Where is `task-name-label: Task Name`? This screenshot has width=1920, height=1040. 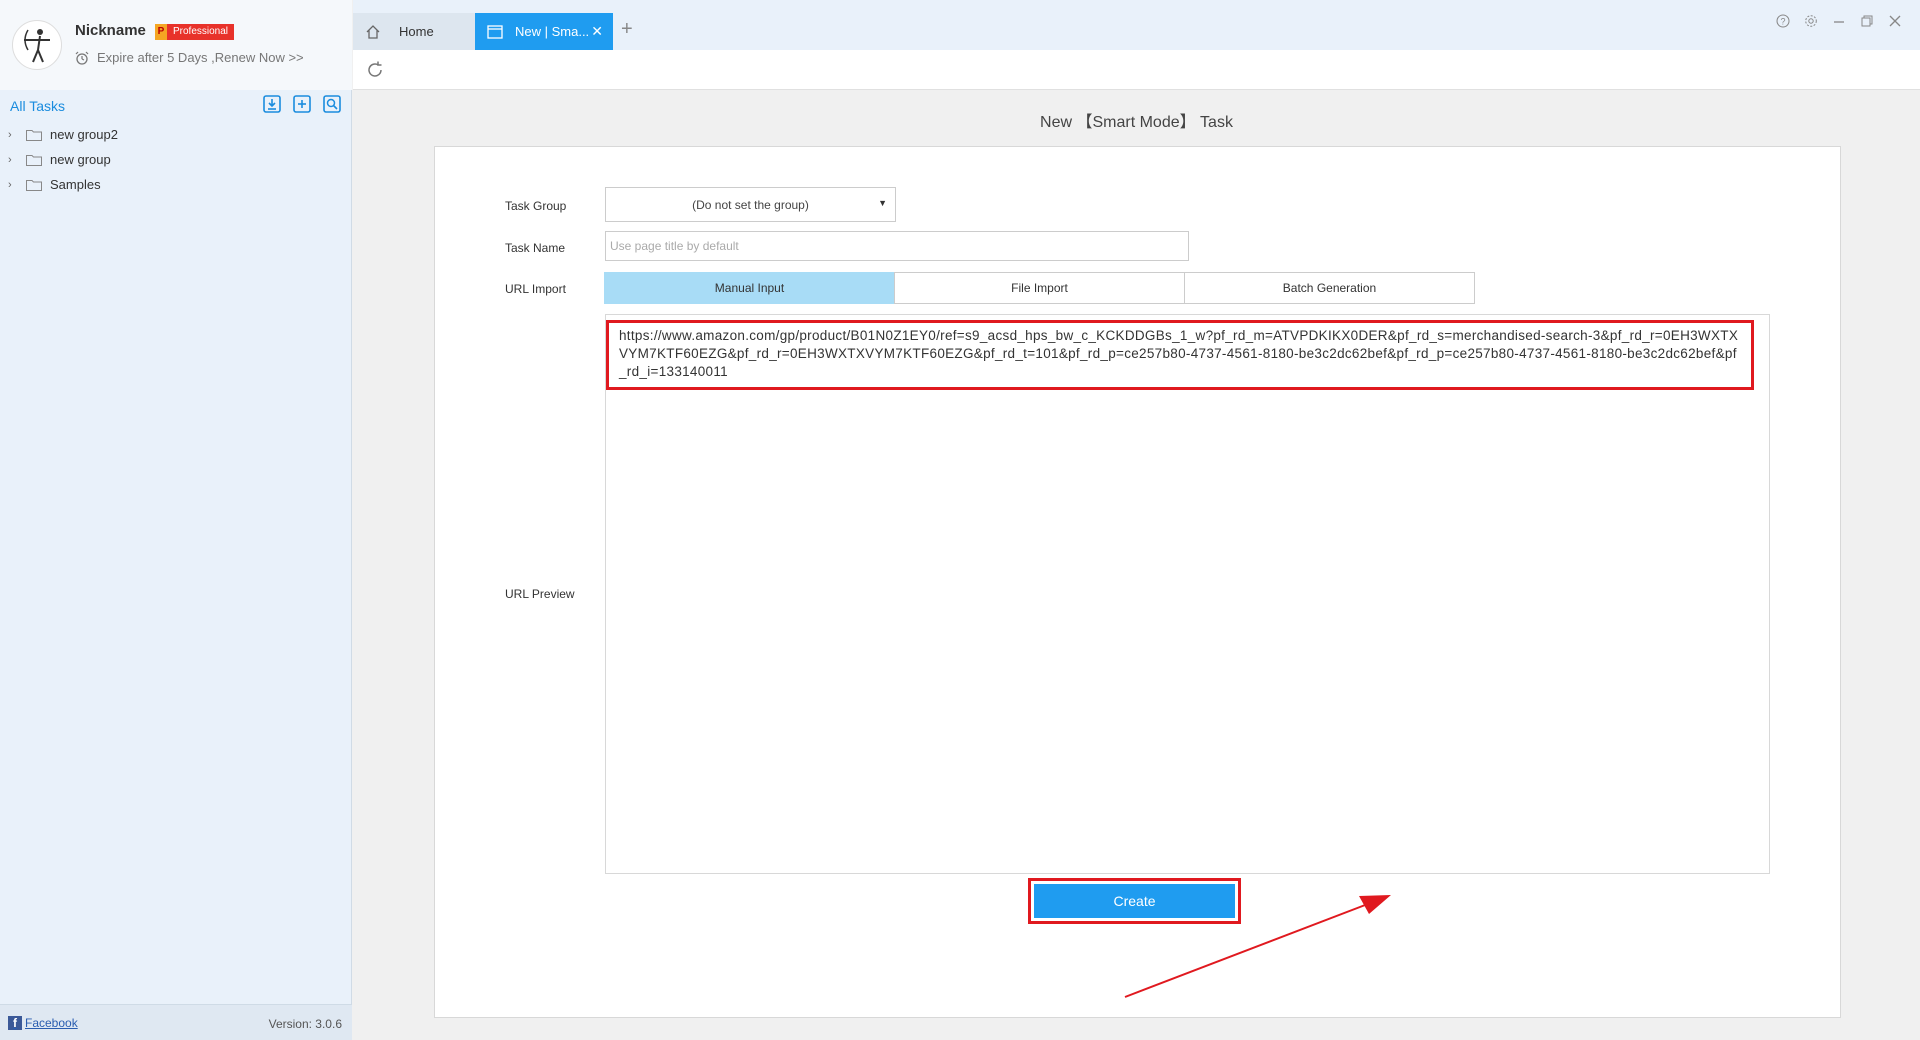 task-name-label: Task Name is located at coordinates (535, 248).